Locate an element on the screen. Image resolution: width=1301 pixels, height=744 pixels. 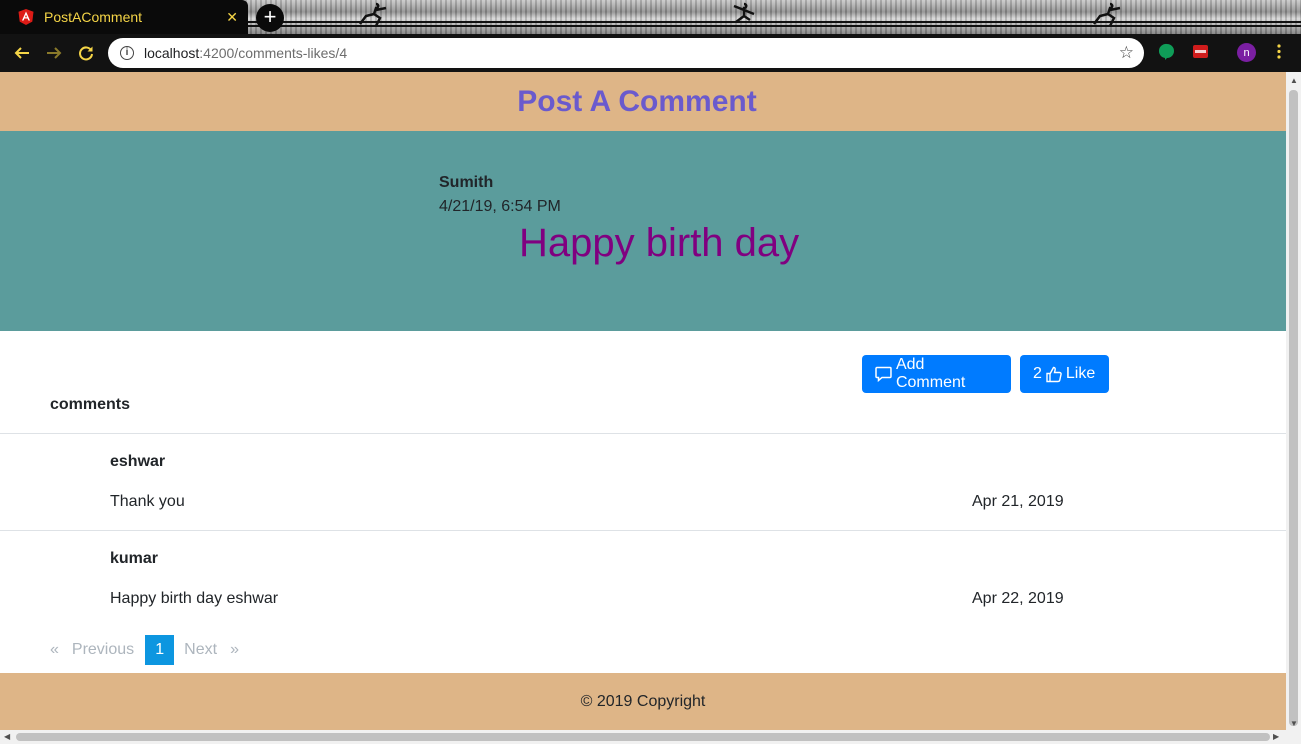
comment-item: eshwar Thank you Apr 21, 2019 is located at coordinates (643, 481).